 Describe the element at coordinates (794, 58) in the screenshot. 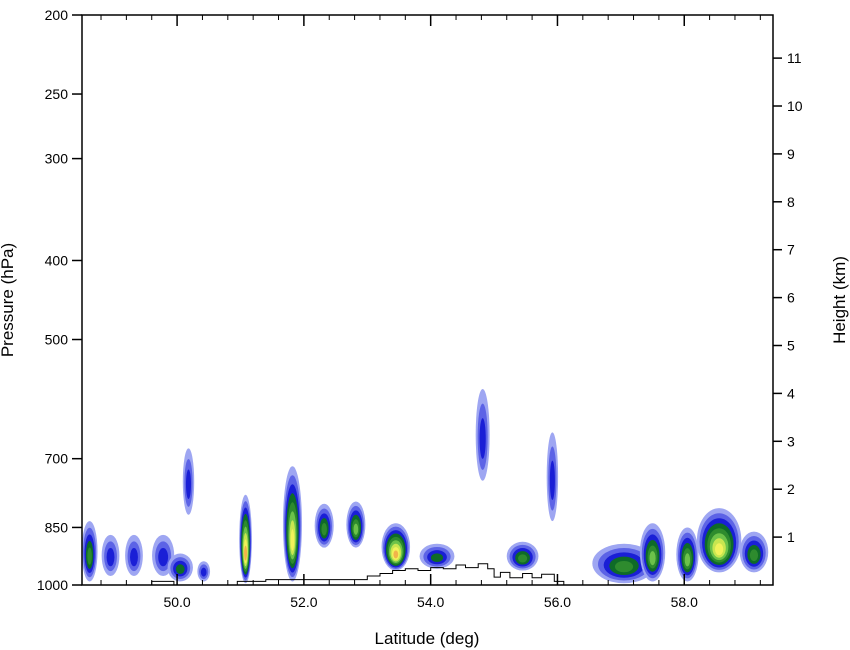

I see `height-tick-label: 11` at that location.